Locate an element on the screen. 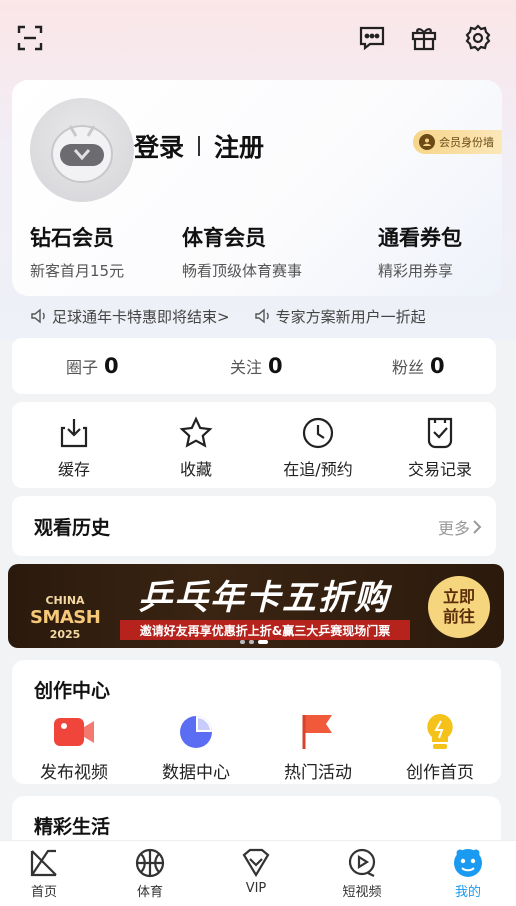 Image resolution: width=516 pixels, height=906 pixels. member-title: 通看券包 is located at coordinates (420, 238).